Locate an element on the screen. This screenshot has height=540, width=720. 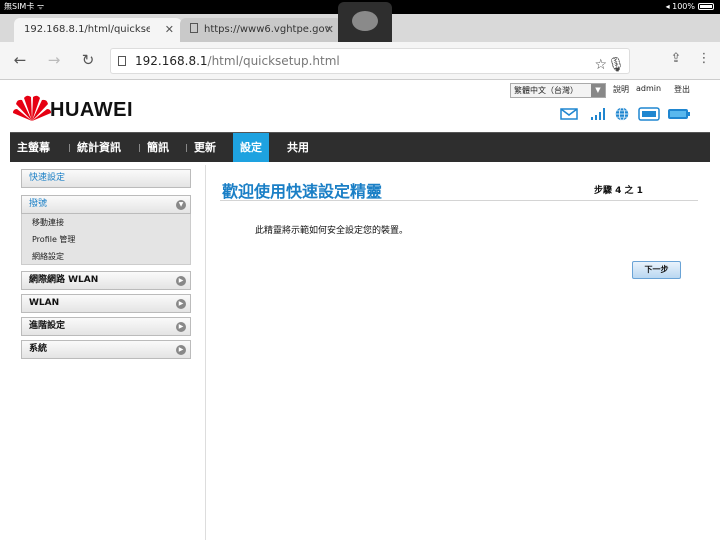
sidebar-item-system: 系統 ▶ is located at coordinates (106, 349).